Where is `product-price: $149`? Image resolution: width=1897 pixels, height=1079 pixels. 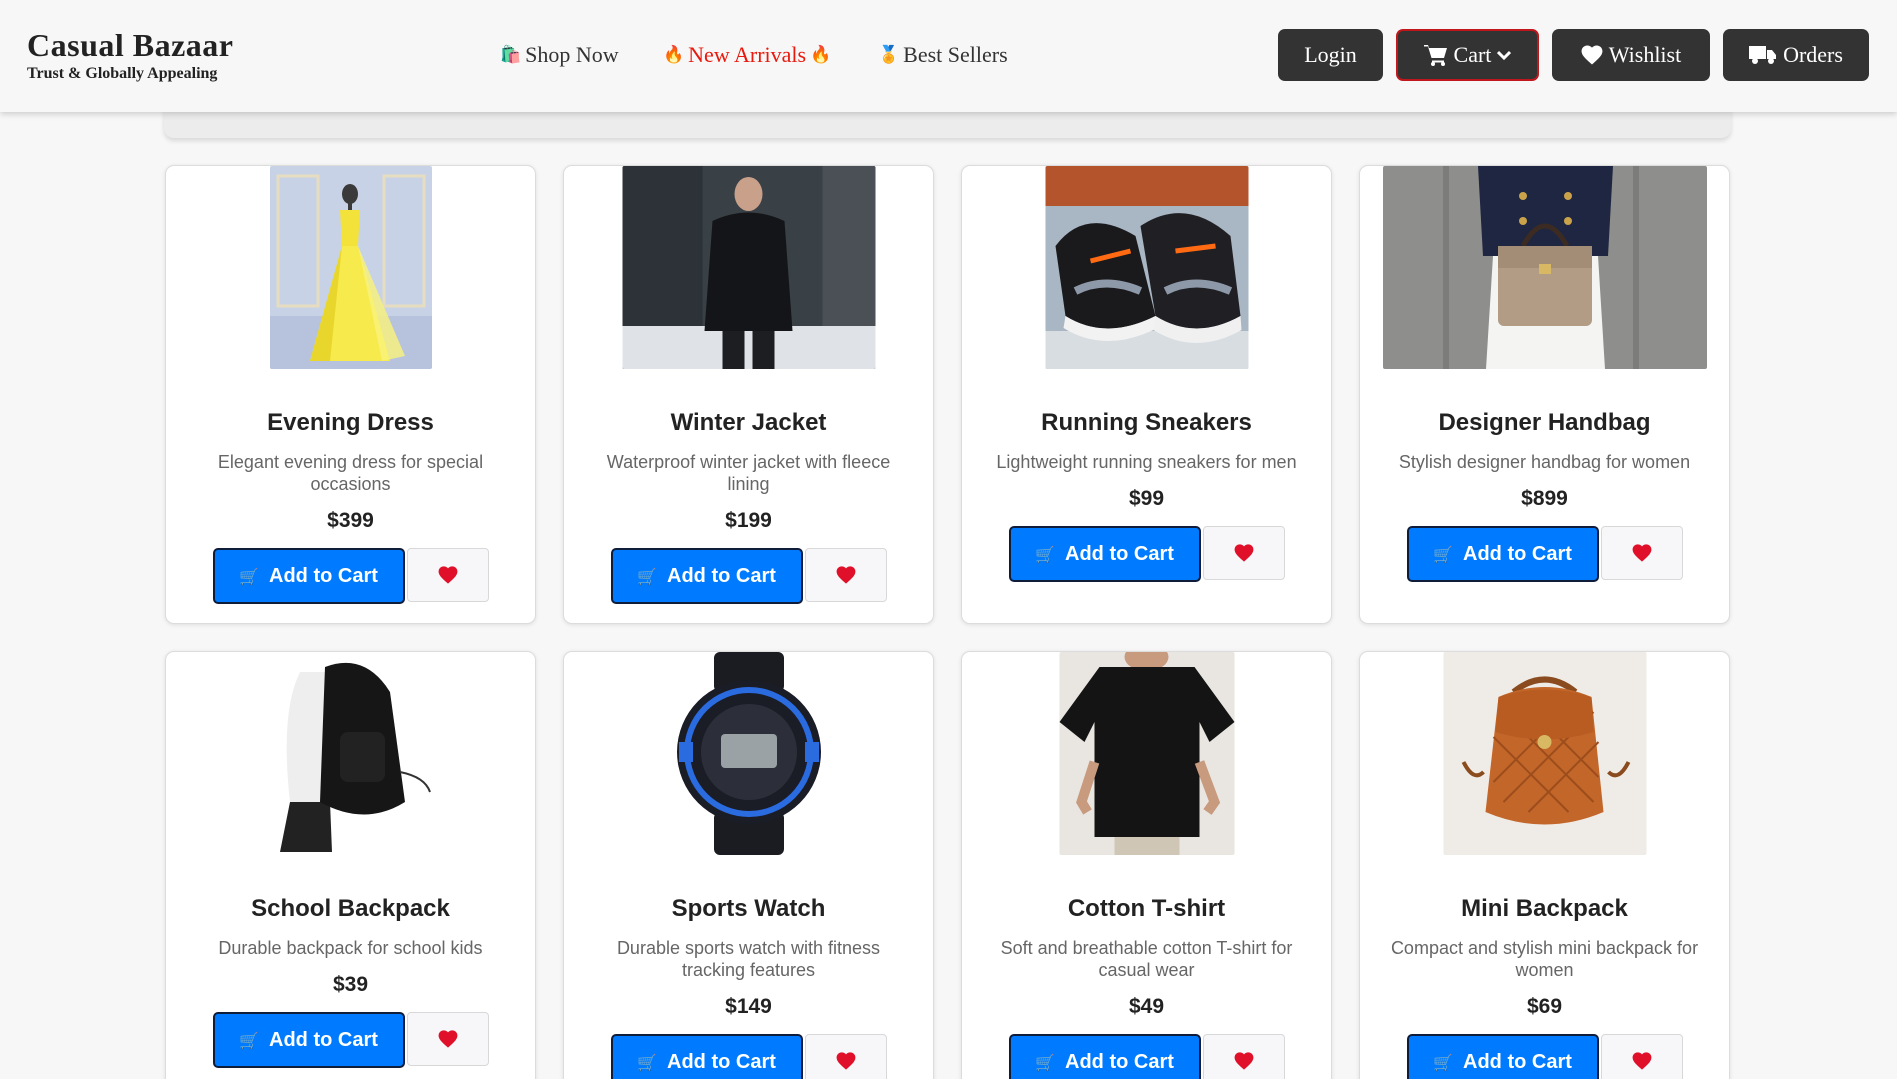
product-price: $149 is located at coordinates (748, 1006).